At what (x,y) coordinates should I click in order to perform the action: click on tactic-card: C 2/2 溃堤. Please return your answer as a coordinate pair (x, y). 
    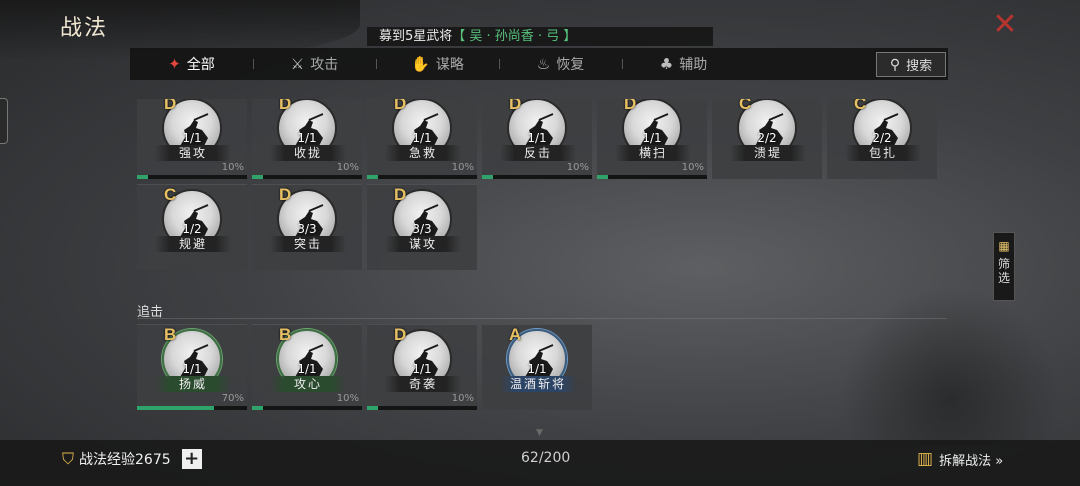
    Looking at the image, I should click on (767, 139).